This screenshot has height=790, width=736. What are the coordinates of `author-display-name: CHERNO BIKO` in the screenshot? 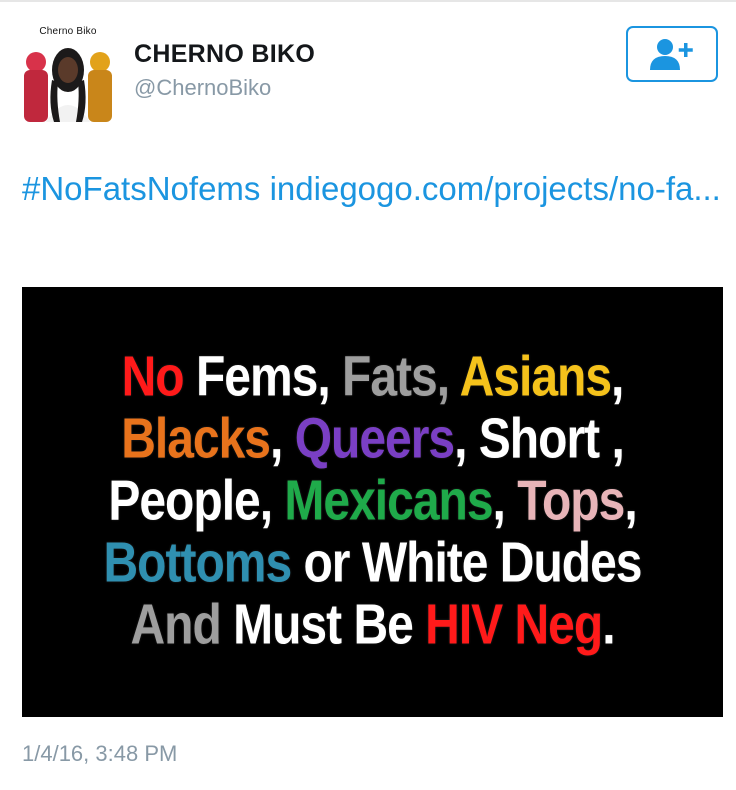 It's located at (224, 54).